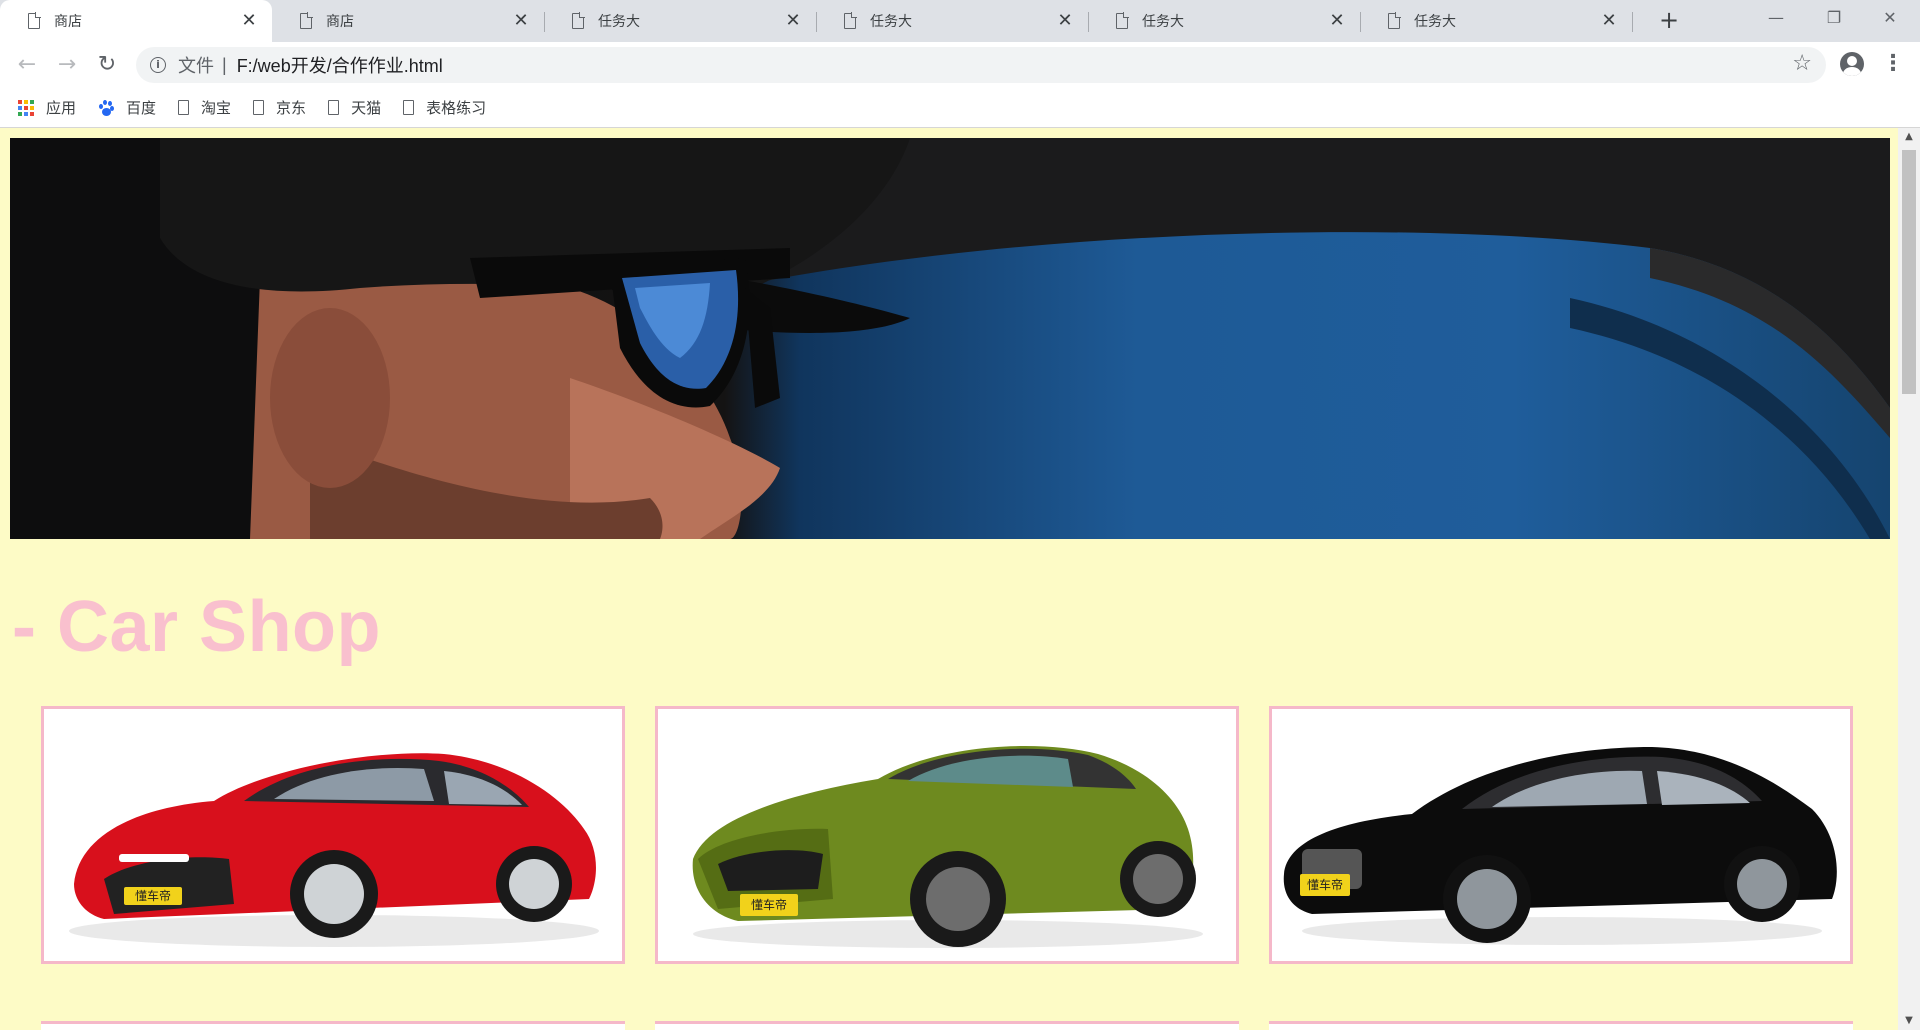 This screenshot has height=1030, width=1920. I want to click on bookmark-label: 百度, so click(141, 108).